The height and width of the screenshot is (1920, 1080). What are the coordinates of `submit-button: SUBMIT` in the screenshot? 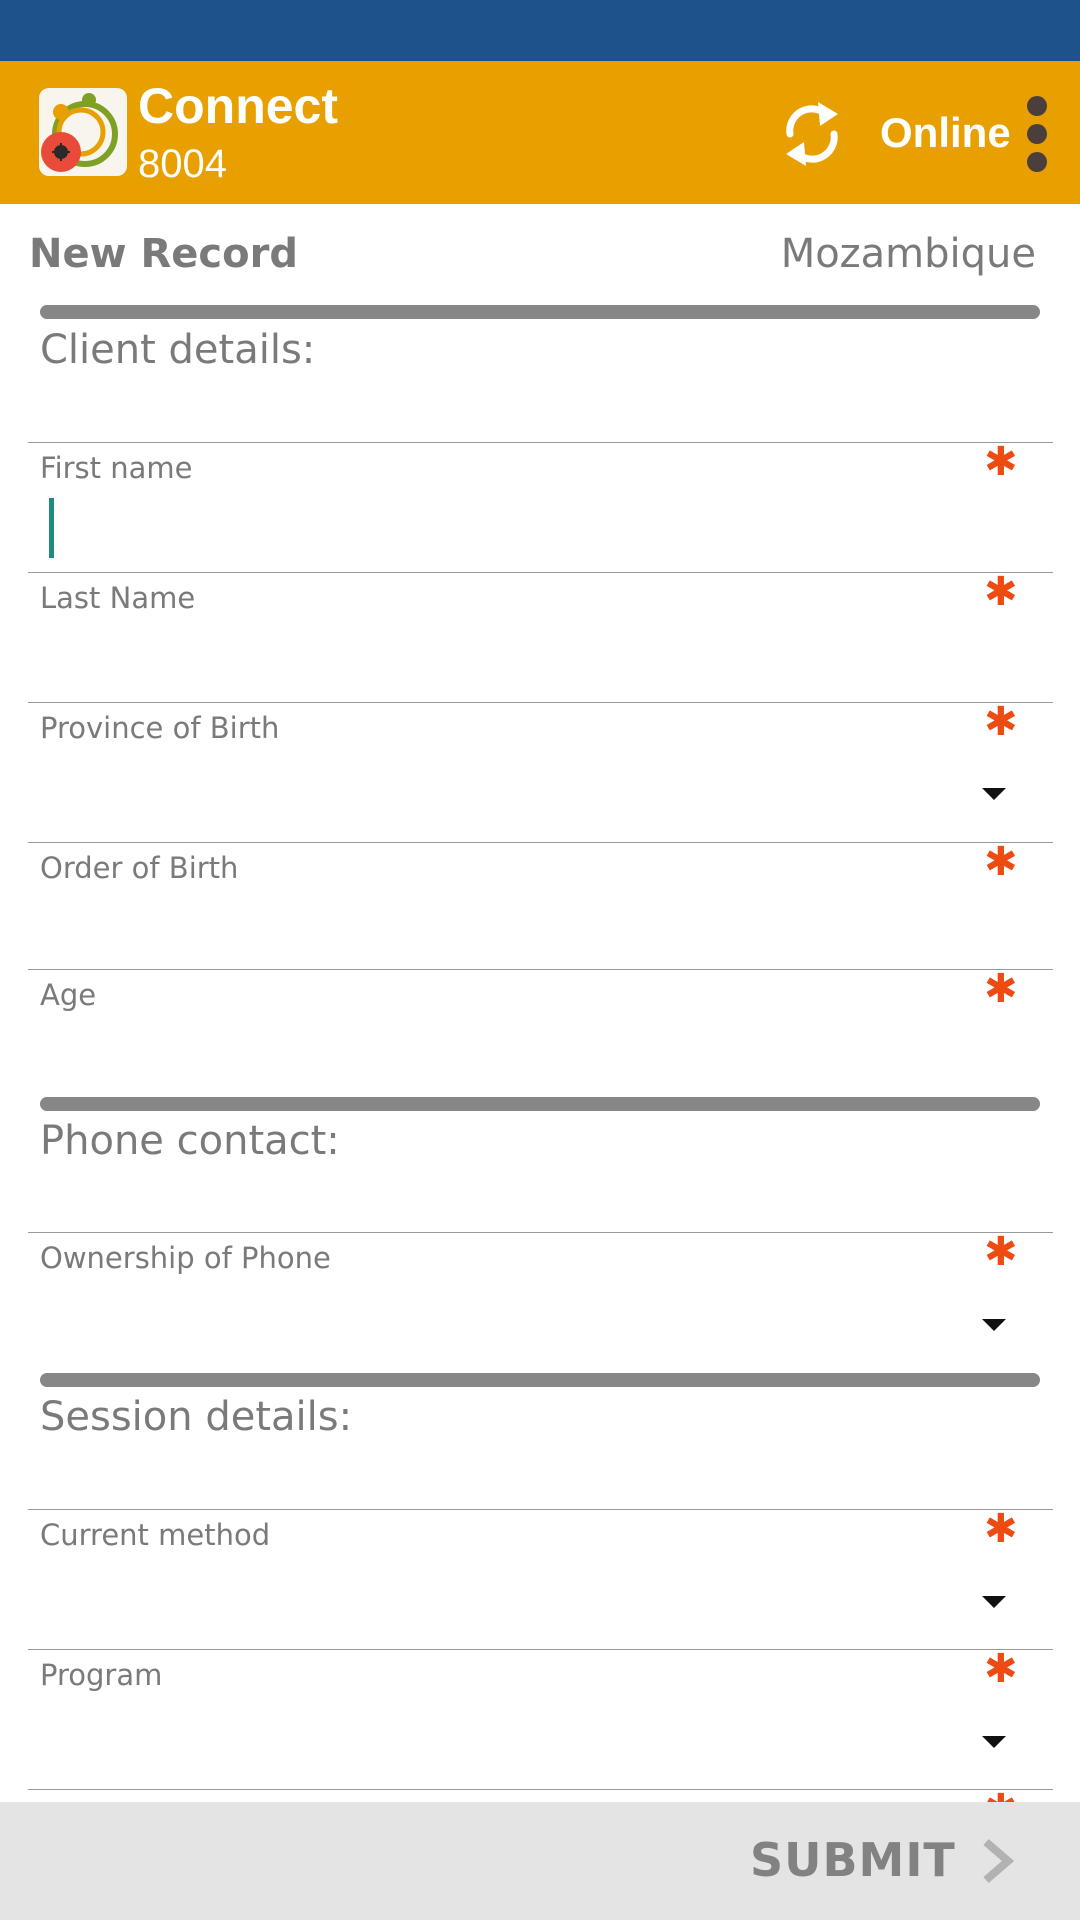 It's located at (853, 1860).